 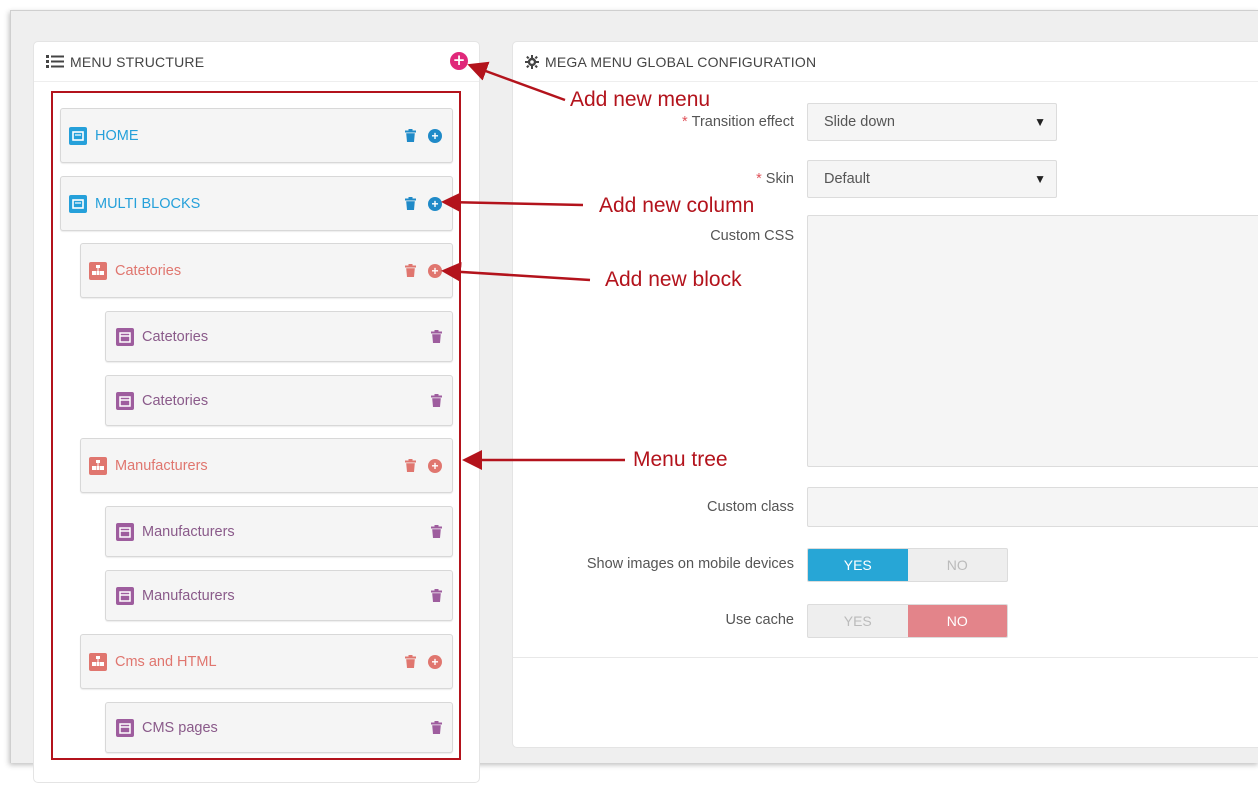 What do you see at coordinates (885, 657) in the screenshot?
I see `panel-footer-divider` at bounding box center [885, 657].